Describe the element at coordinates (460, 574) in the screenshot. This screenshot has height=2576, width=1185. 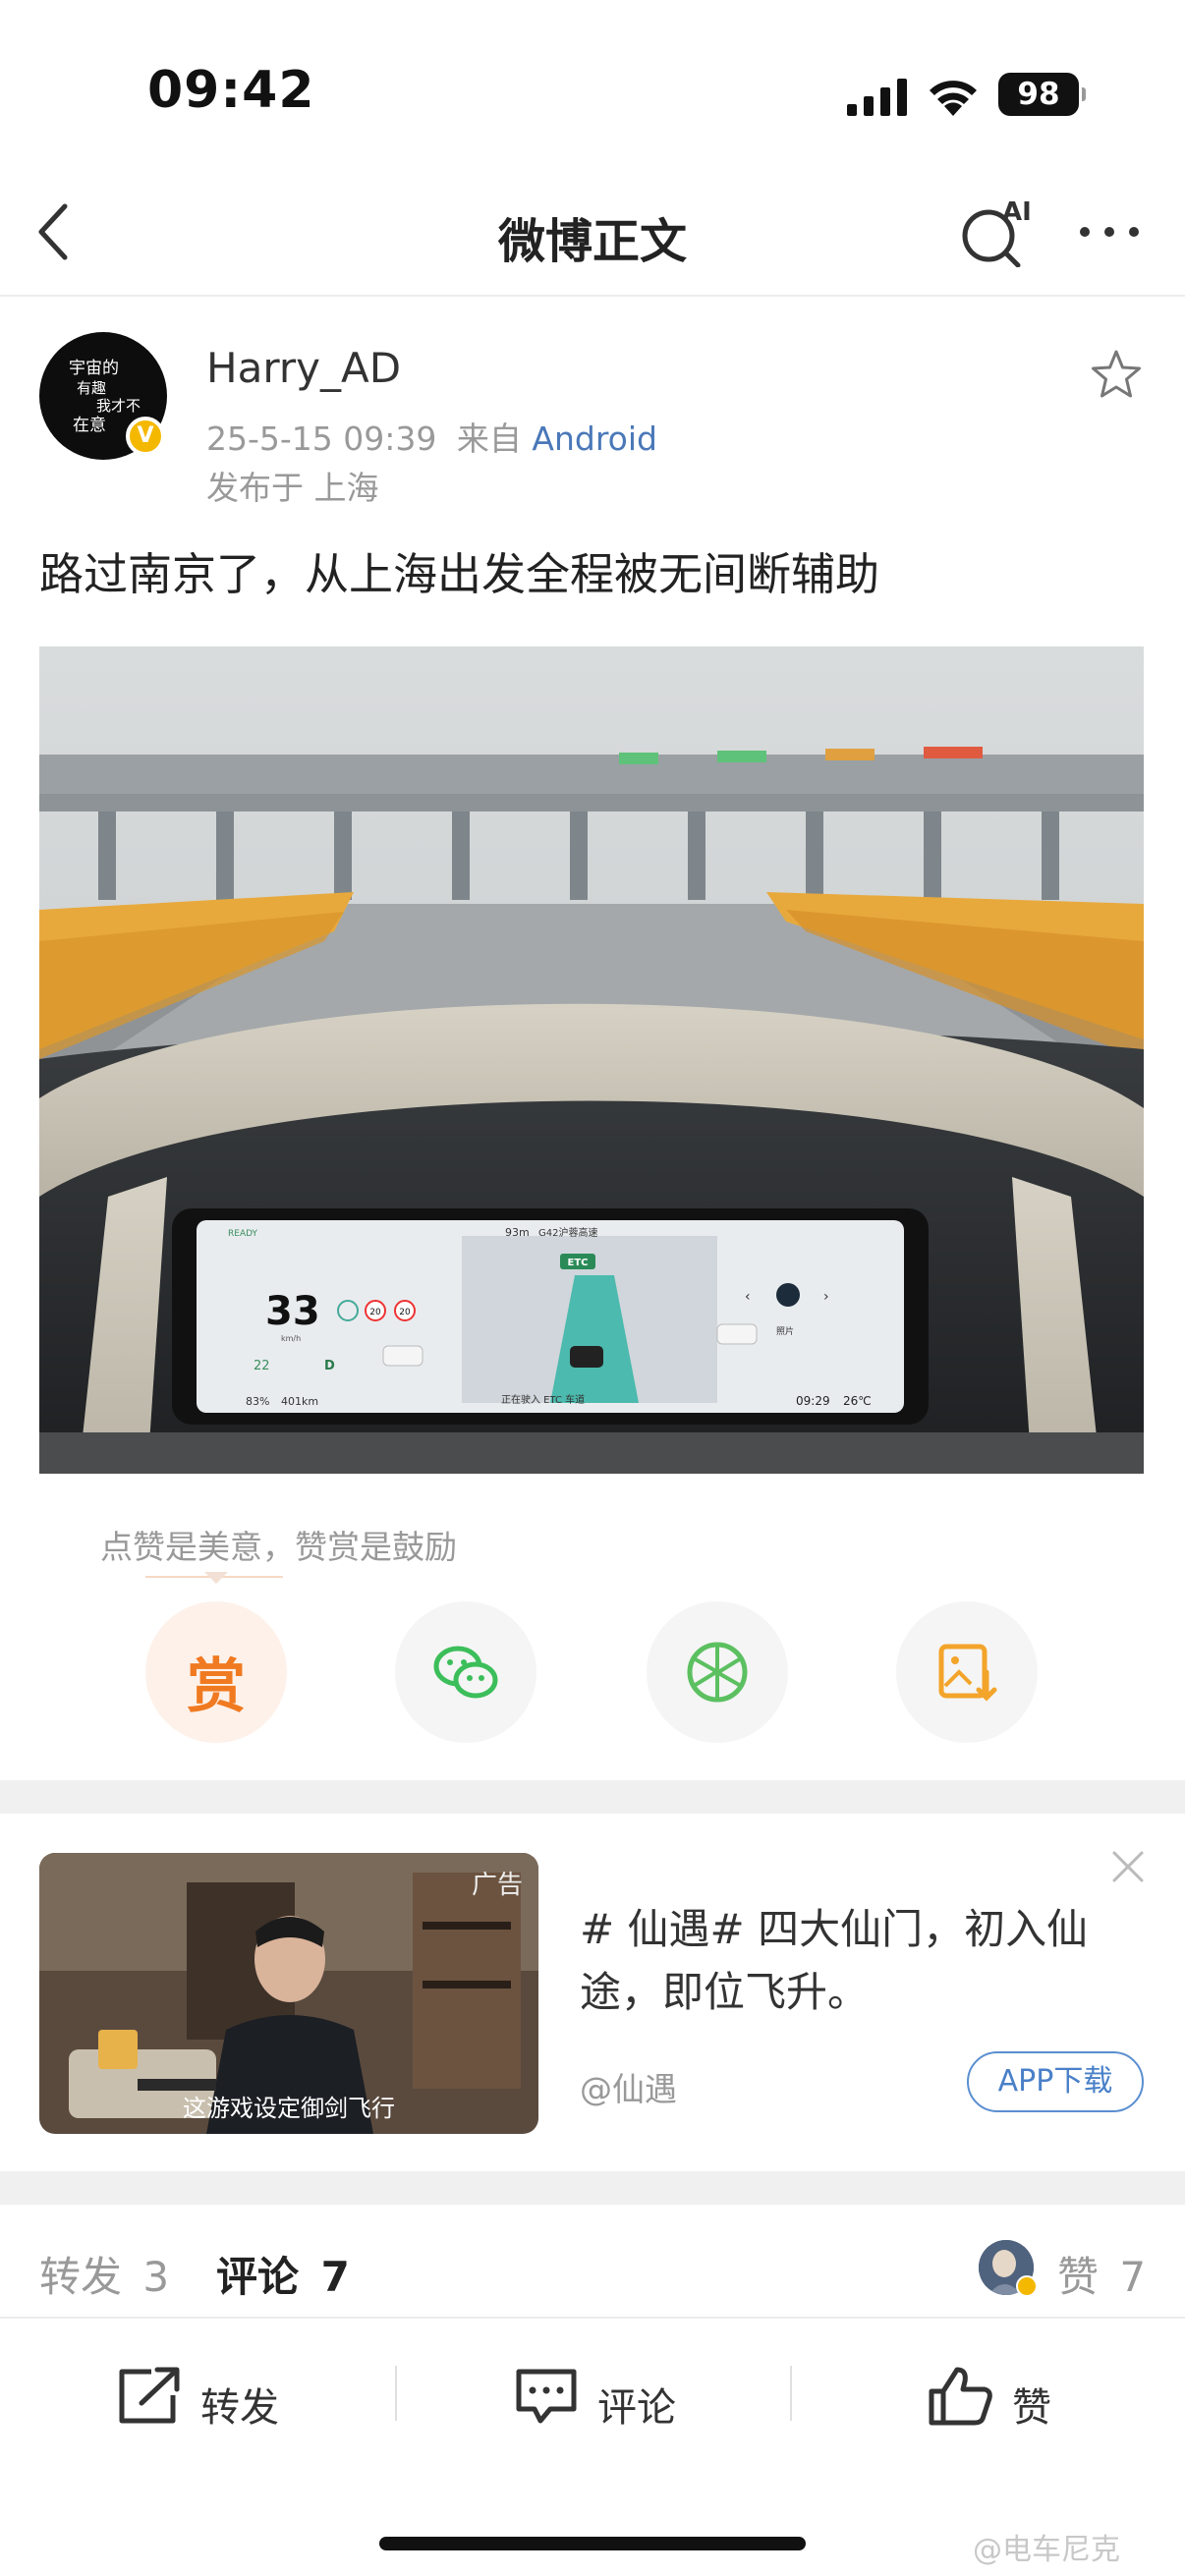
I see `post-text: 路过南京了，从上海出发全程被无间断辅助` at that location.